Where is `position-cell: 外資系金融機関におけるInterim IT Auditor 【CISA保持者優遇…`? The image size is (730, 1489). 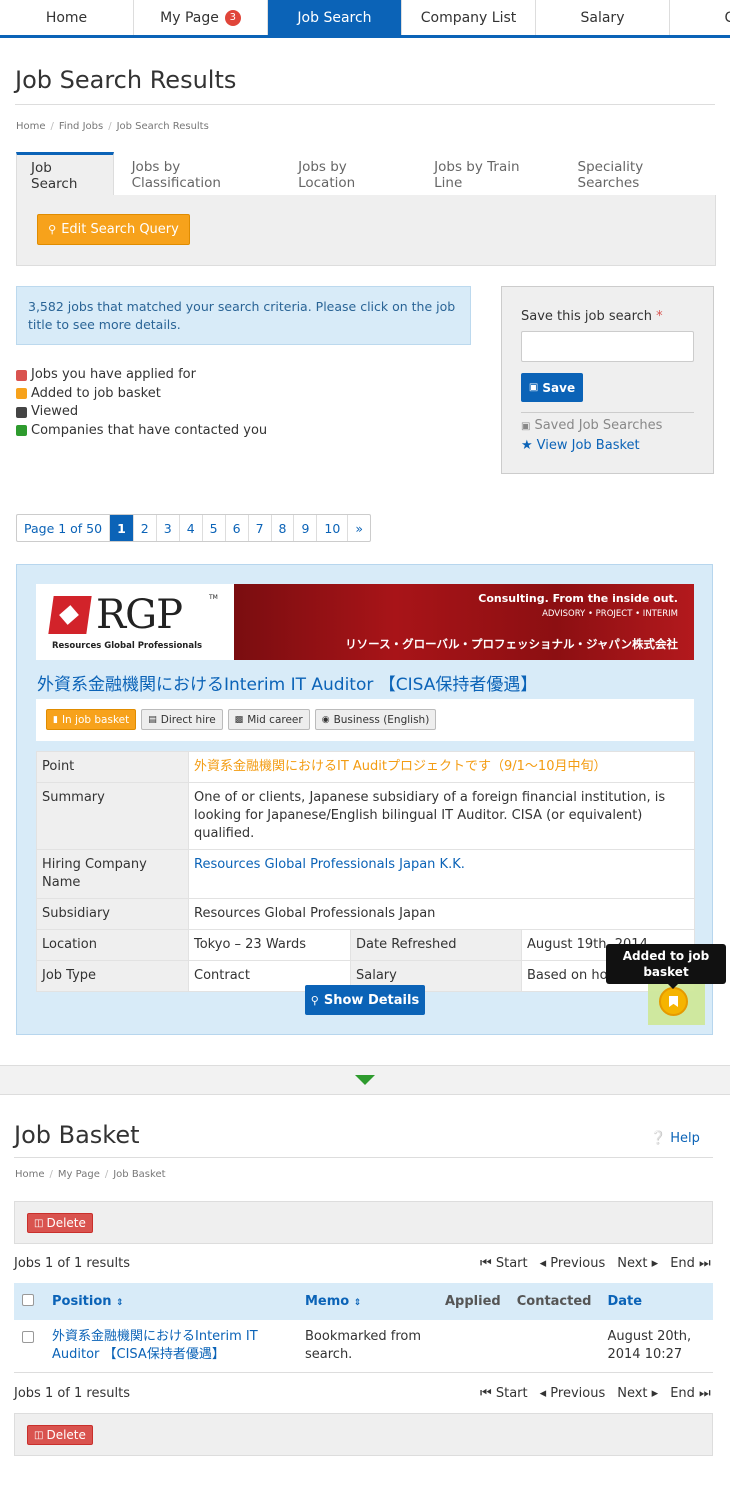
position-cell: 外資系金融機関におけるInterim IT Auditor 【CISA保持者優遇… is located at coordinates (170, 1346).